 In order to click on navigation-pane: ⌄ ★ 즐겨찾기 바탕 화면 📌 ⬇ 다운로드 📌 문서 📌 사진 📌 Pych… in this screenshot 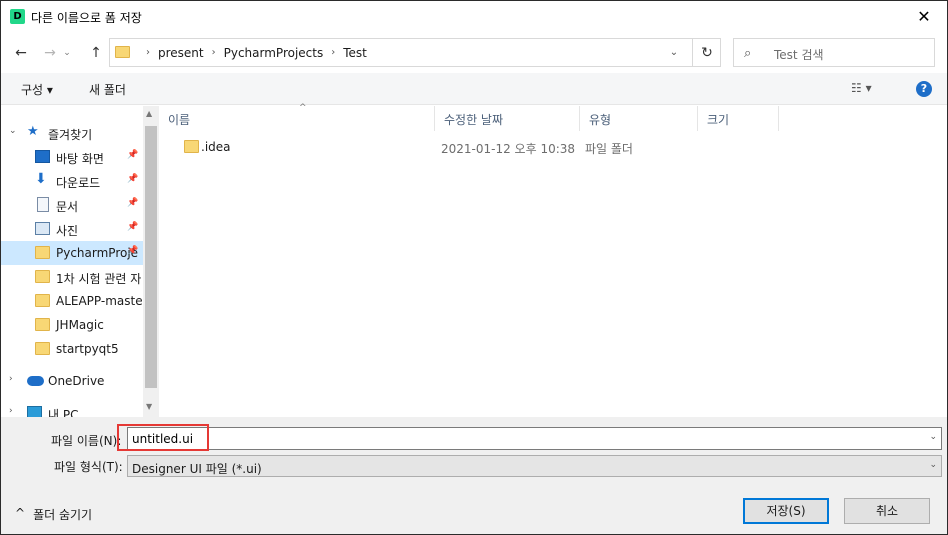, I will do `click(80, 261)`.